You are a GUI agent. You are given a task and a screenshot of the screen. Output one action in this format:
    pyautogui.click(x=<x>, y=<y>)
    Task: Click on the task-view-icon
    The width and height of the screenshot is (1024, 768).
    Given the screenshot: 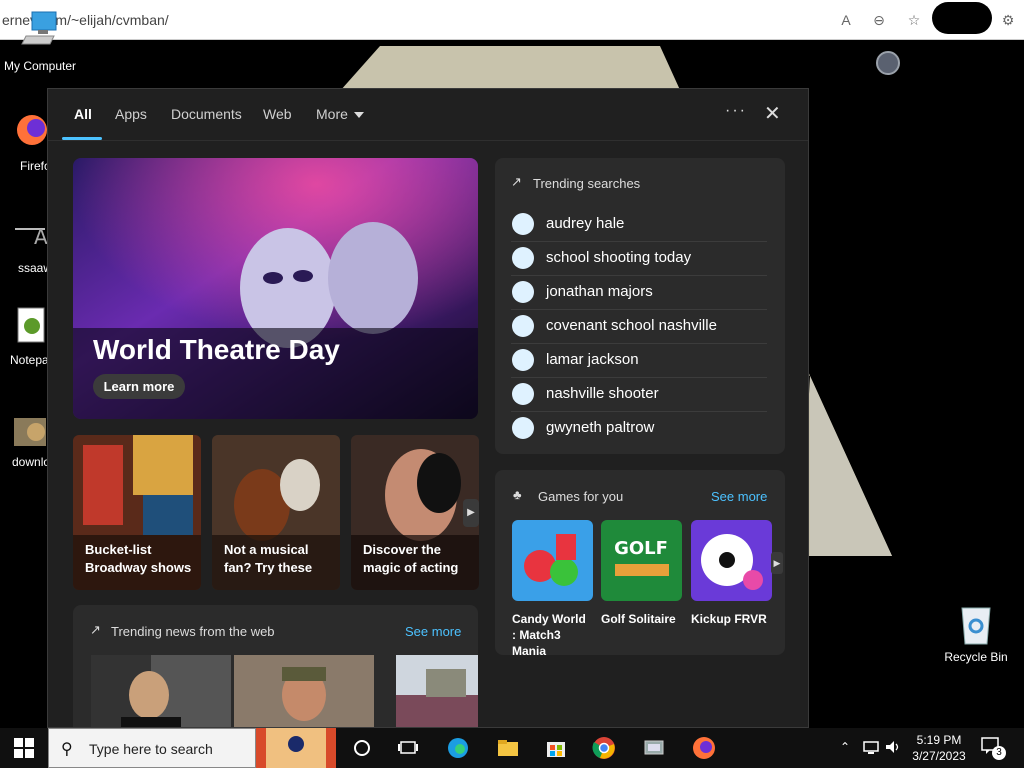 What is the action you would take?
    pyautogui.click(x=408, y=748)
    